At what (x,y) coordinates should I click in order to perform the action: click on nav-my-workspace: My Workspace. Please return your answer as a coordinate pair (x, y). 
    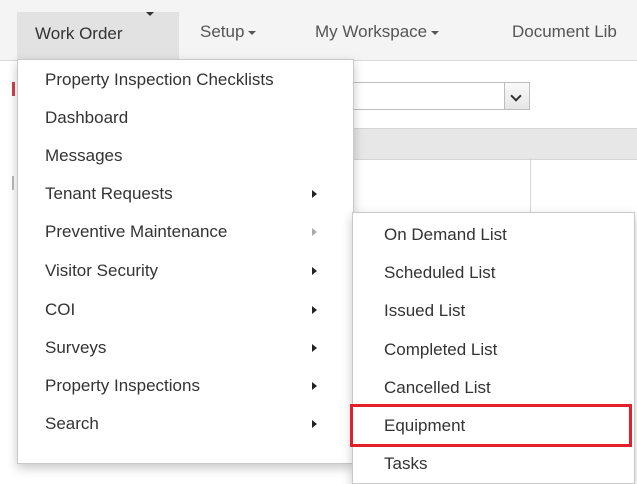
    Looking at the image, I should click on (377, 32).